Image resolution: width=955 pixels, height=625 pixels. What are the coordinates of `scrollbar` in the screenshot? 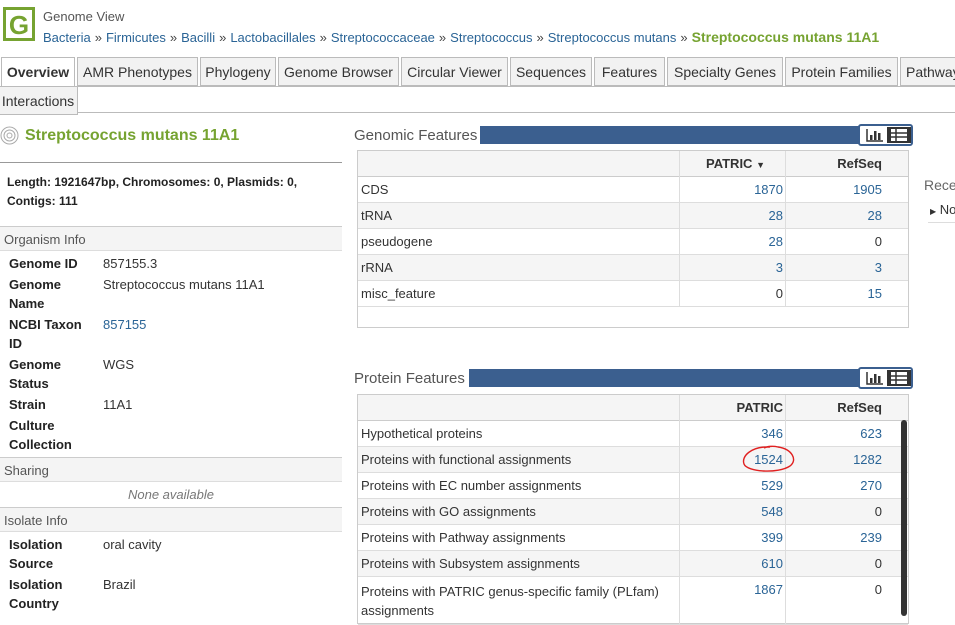 It's located at (904, 518).